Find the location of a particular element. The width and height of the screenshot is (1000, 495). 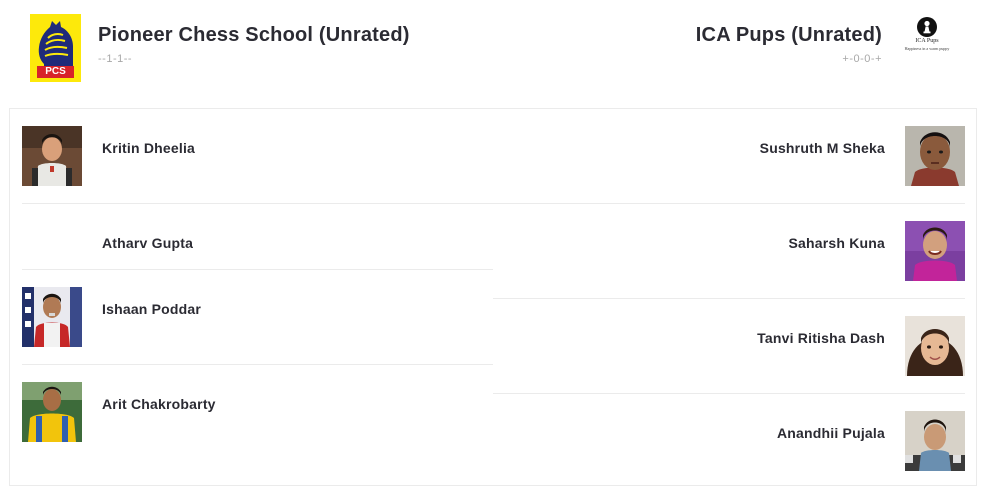

player-row: Sushruth M Sheka is located at coordinates (729, 156).